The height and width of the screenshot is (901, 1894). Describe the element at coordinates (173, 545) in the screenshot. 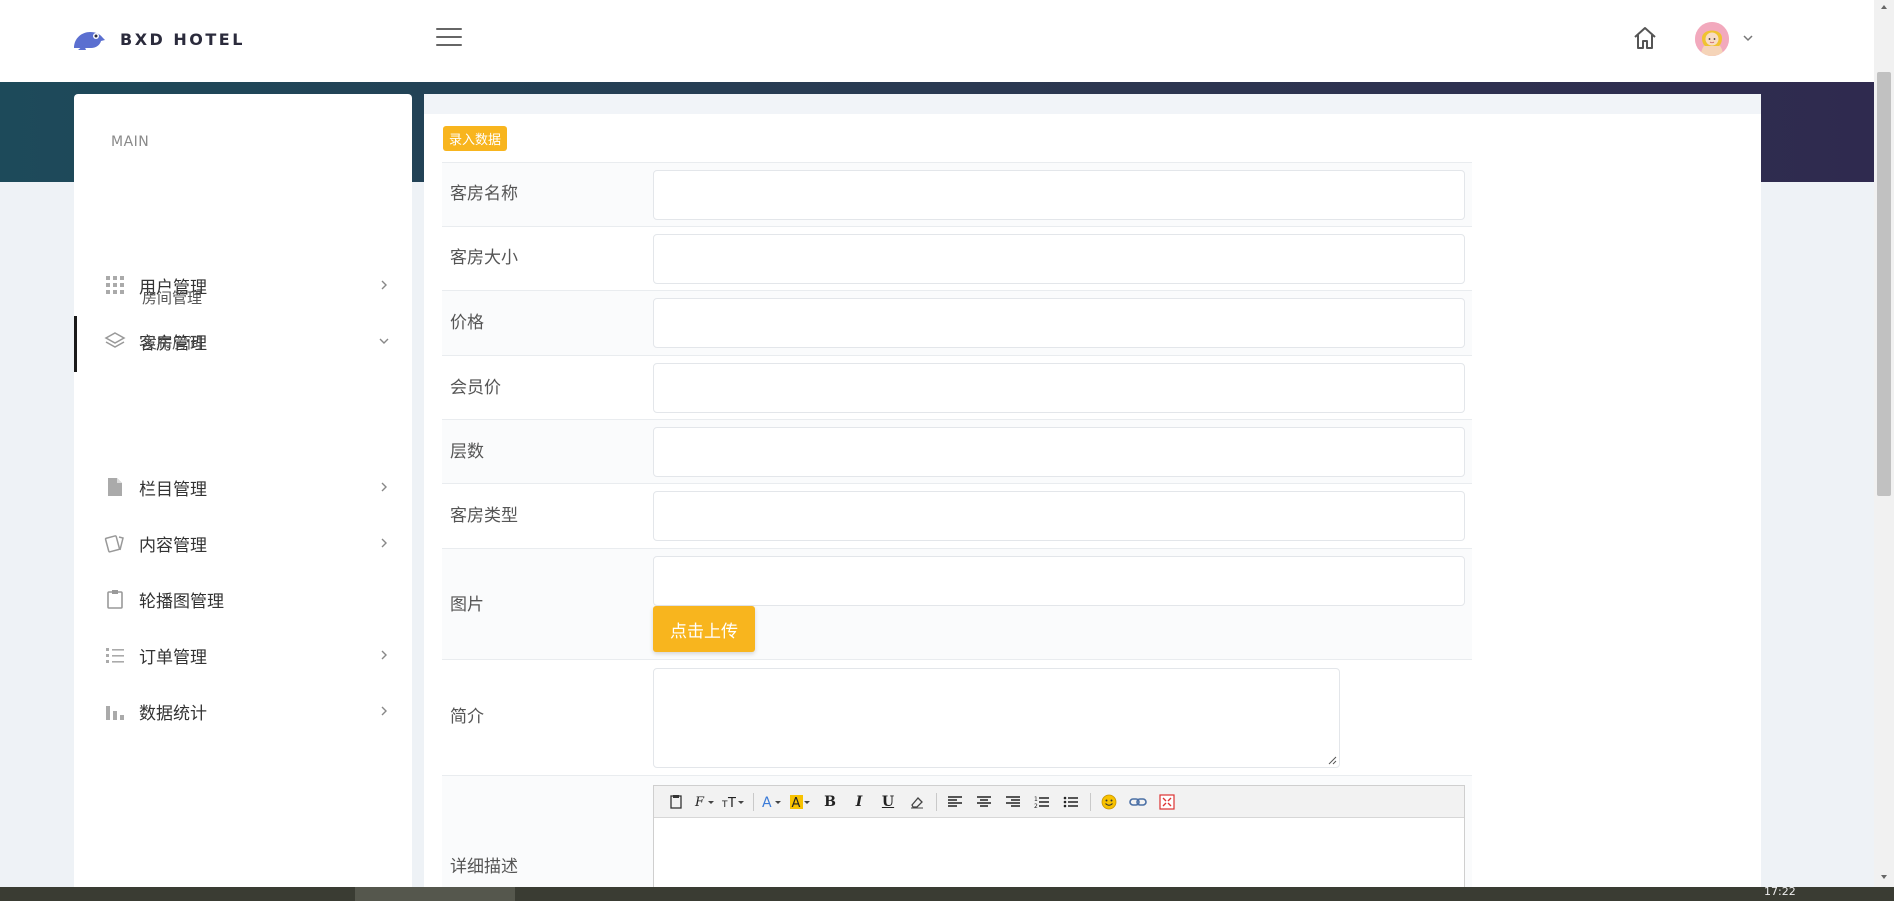

I see `sidebar-item-label: 内容管理` at that location.